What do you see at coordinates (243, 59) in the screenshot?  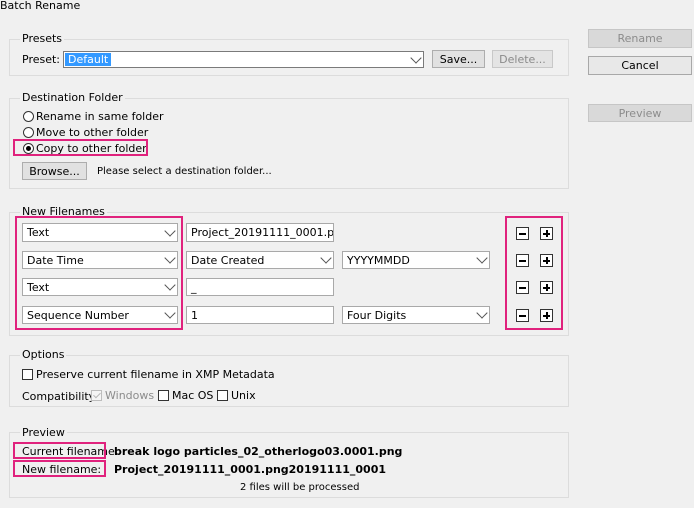 I see `preset-select: Default` at bounding box center [243, 59].